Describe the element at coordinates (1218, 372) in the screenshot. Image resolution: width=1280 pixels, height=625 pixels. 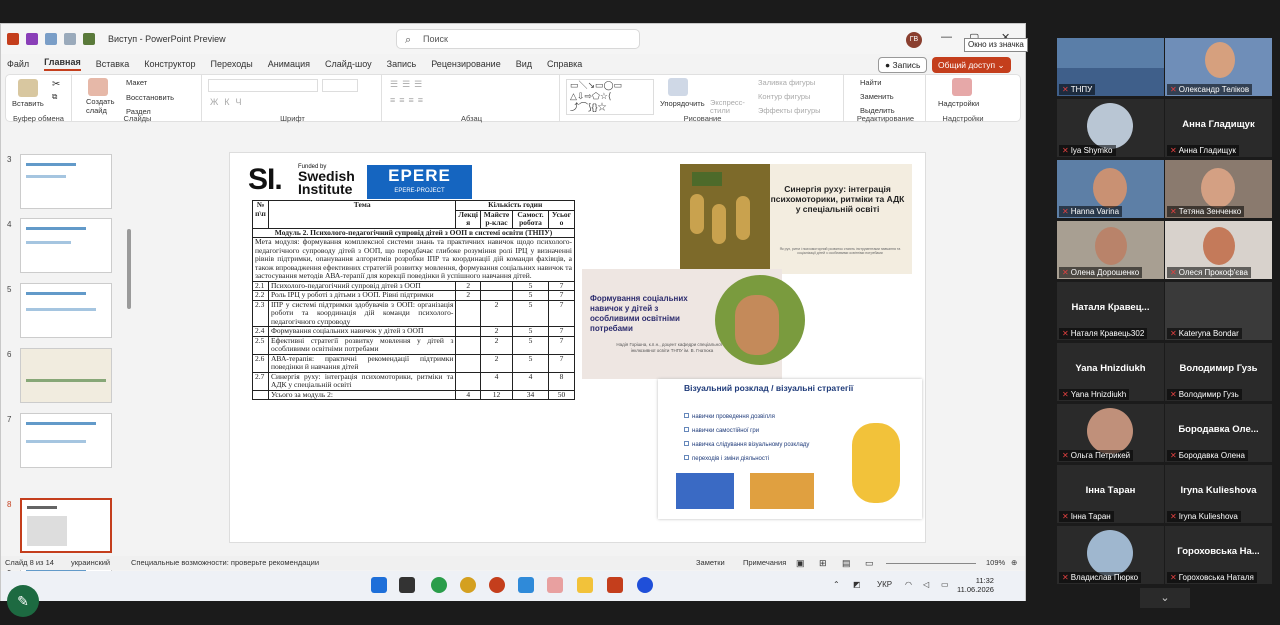
I see `participant-tile: Володимир Гузь ✕ Володимир Гузь` at that location.